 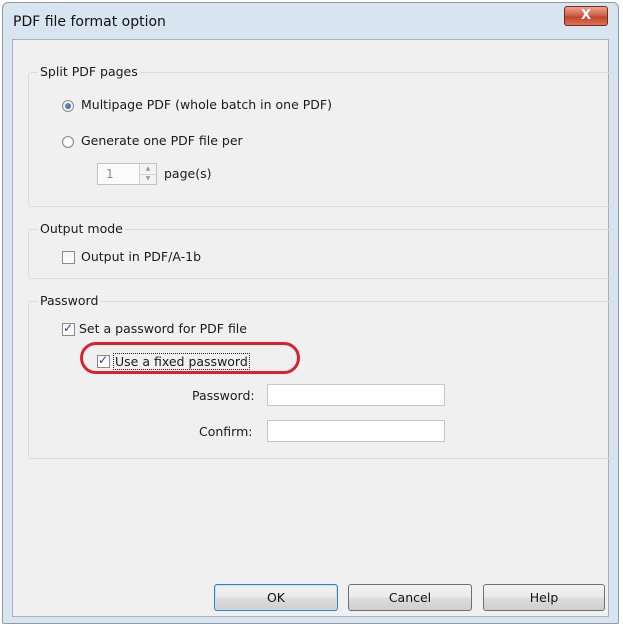 What do you see at coordinates (81, 228) in the screenshot?
I see `output-mode-label: Output mode` at bounding box center [81, 228].